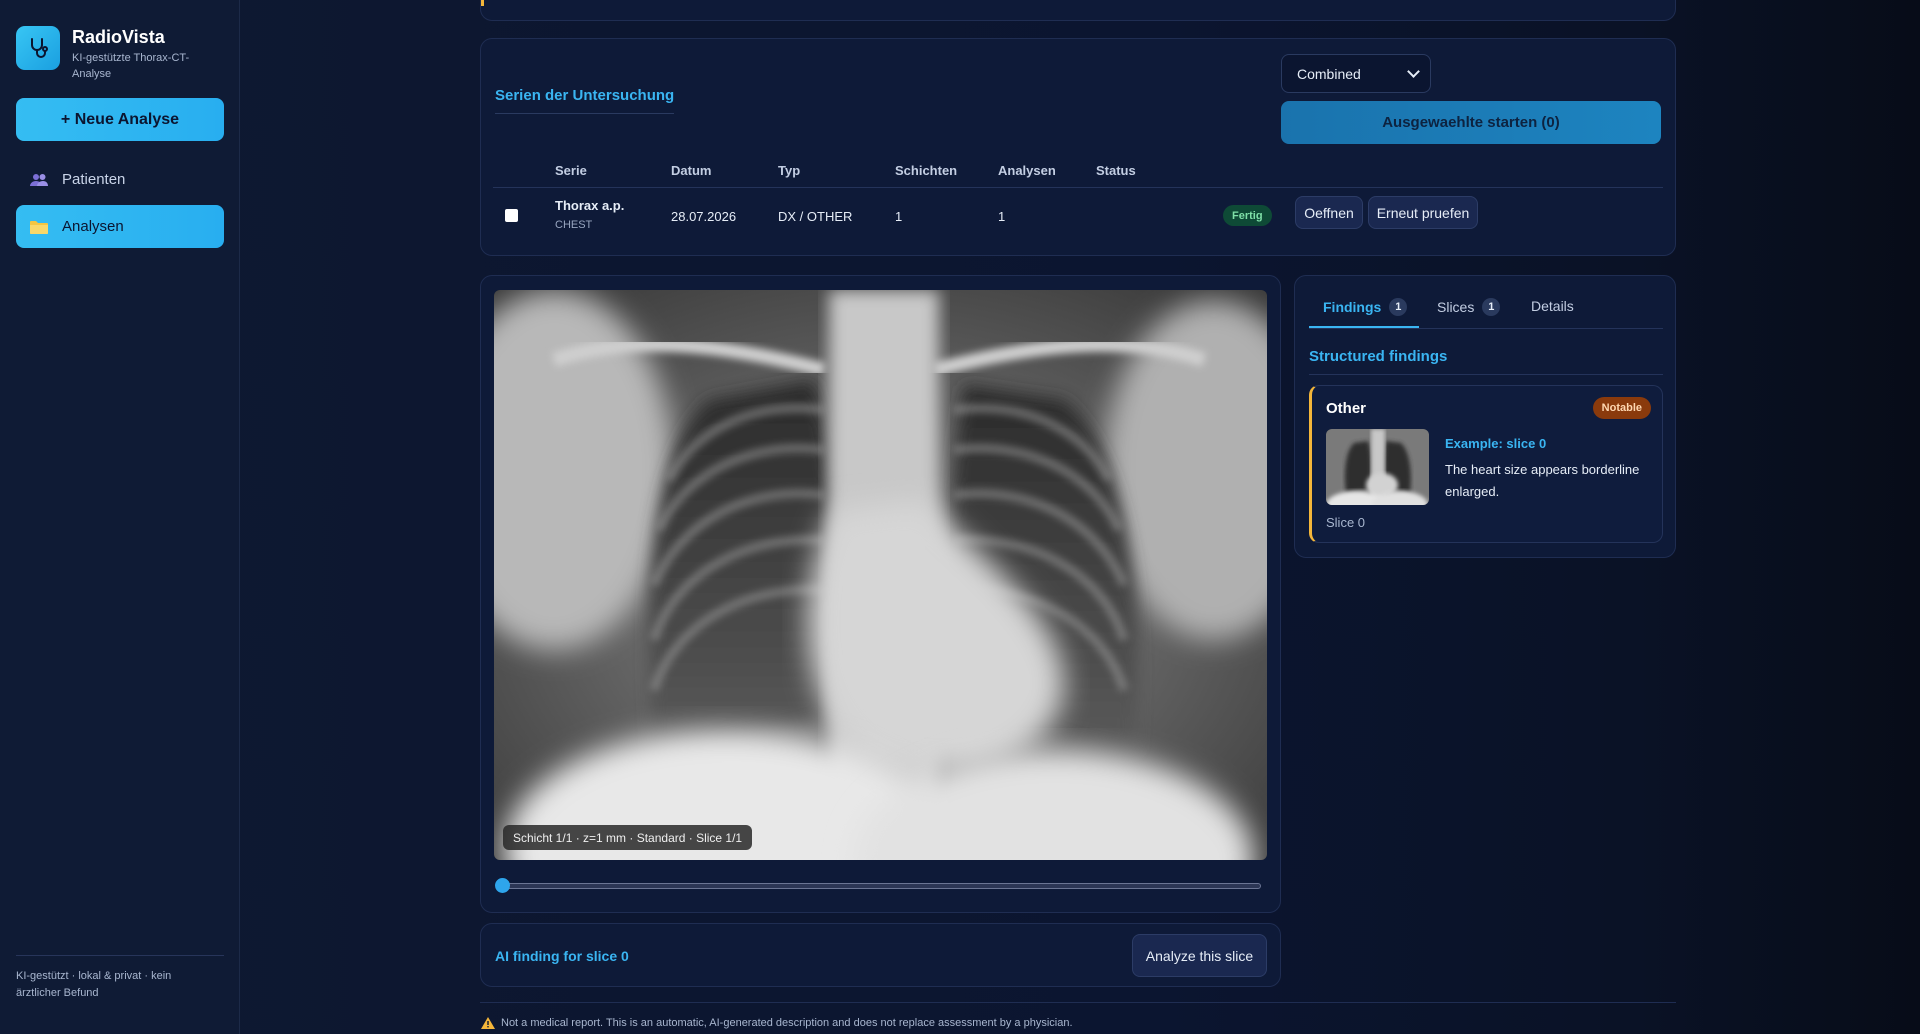 The height and width of the screenshot is (1034, 1920). What do you see at coordinates (93, 226) in the screenshot?
I see `sidebar-item-label: Analysen` at bounding box center [93, 226].